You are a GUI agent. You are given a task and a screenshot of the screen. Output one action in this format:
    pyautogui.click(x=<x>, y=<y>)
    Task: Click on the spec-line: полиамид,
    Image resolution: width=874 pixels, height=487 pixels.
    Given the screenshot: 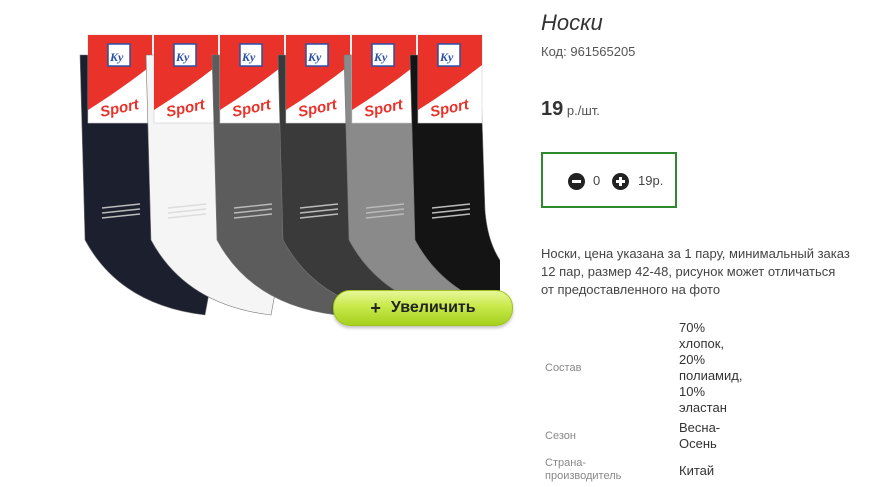 What is the action you would take?
    pyautogui.click(x=711, y=375)
    